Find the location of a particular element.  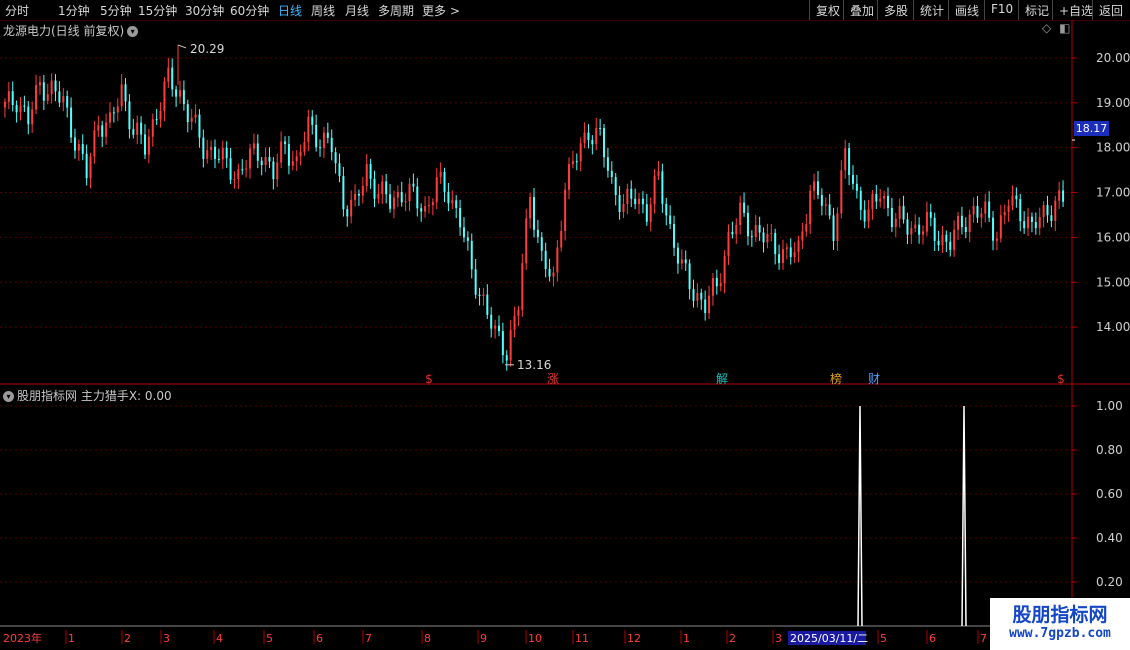

event-marker-2: 解 is located at coordinates (722, 379).